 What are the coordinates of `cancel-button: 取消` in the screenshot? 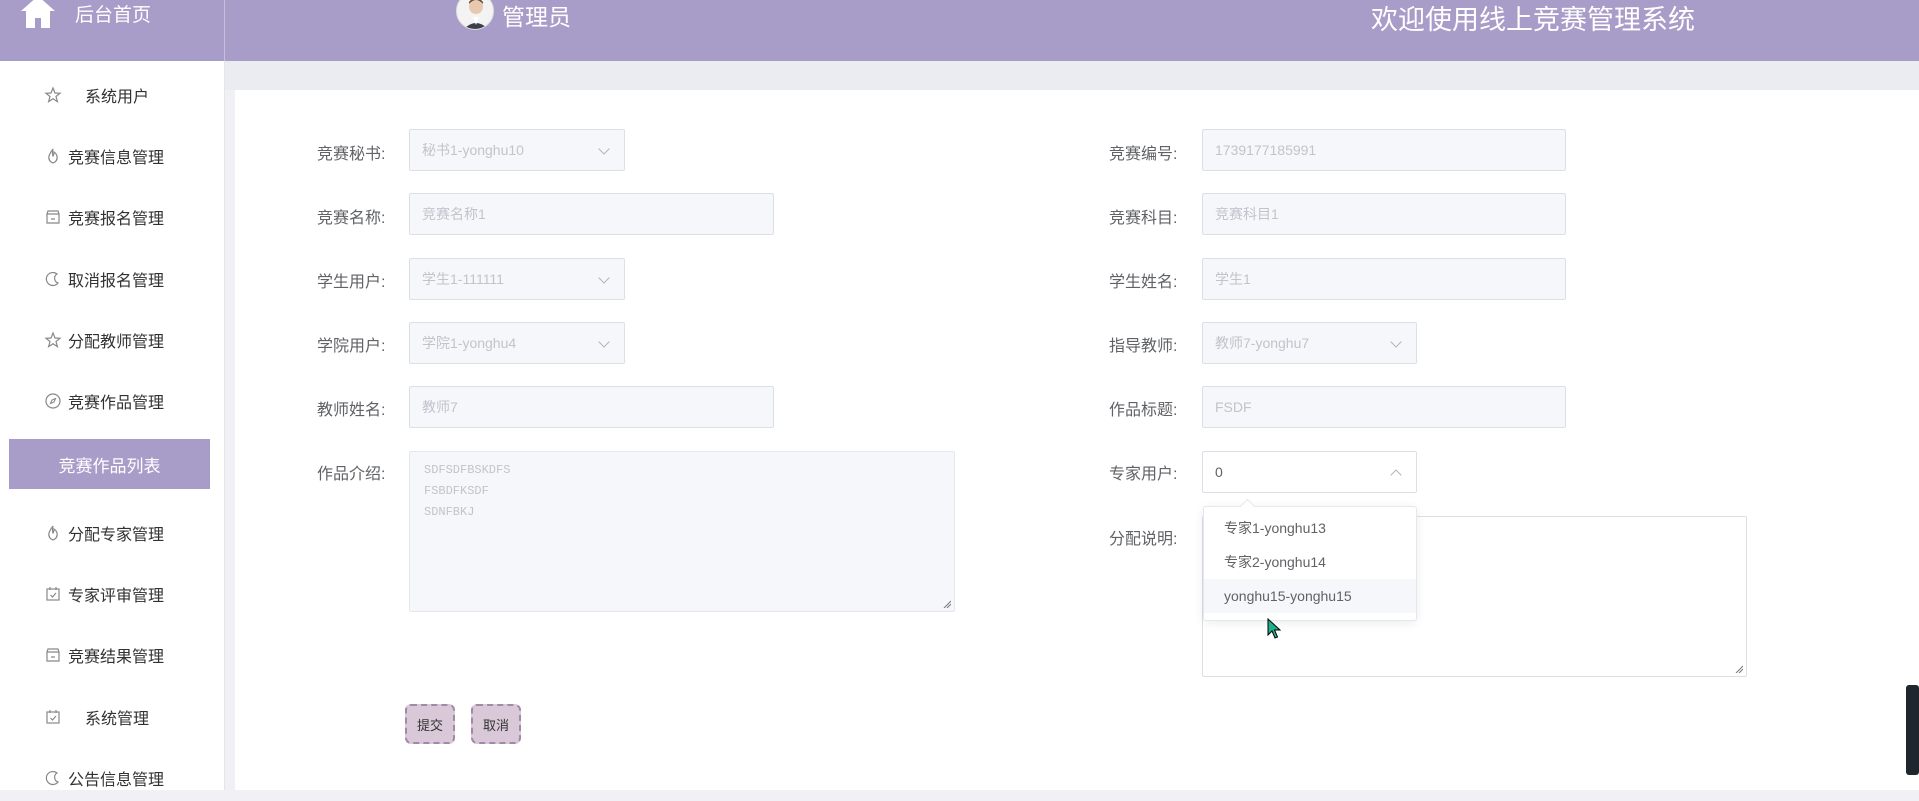 It's located at (496, 724).